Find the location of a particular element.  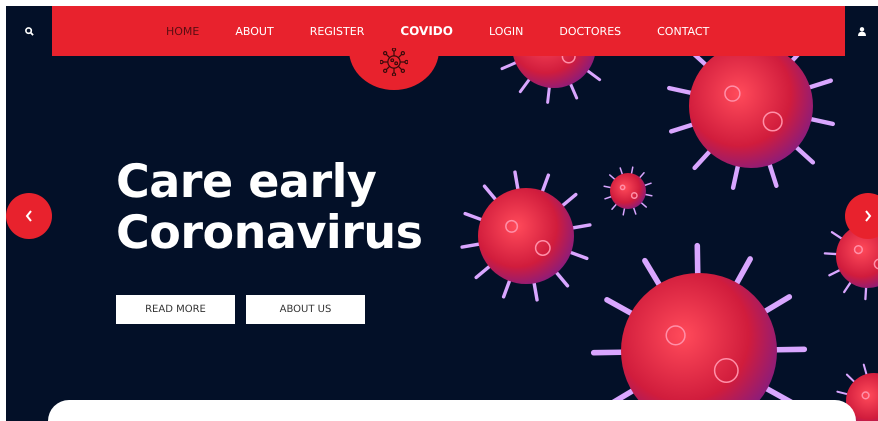

nav-link: CONTACT is located at coordinates (683, 31).